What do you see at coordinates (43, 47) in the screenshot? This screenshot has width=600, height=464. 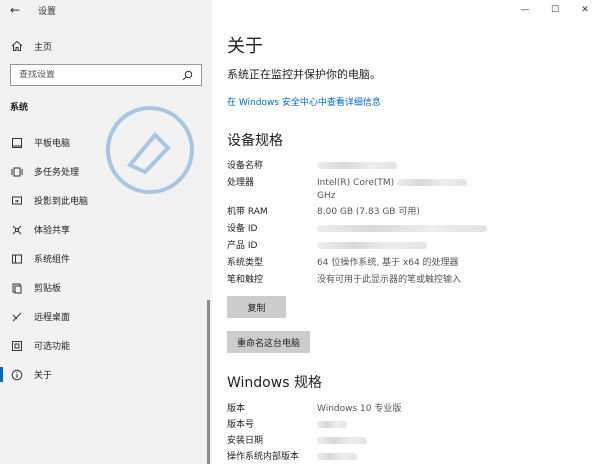 I see `home-label: 主页` at bounding box center [43, 47].